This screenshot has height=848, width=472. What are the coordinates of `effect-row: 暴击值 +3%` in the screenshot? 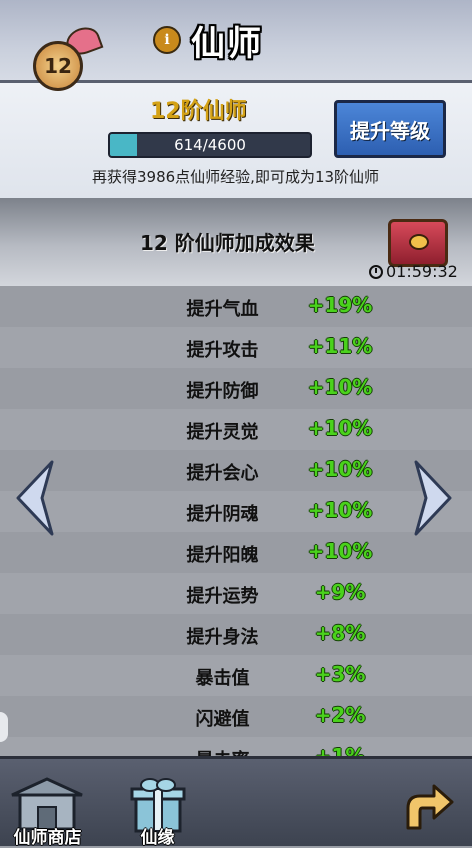 It's located at (236, 676).